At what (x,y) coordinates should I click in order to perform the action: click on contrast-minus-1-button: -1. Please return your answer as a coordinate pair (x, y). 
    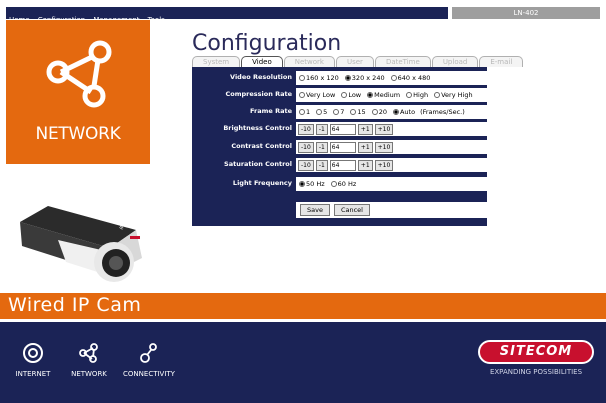
    Looking at the image, I should click on (321, 147).